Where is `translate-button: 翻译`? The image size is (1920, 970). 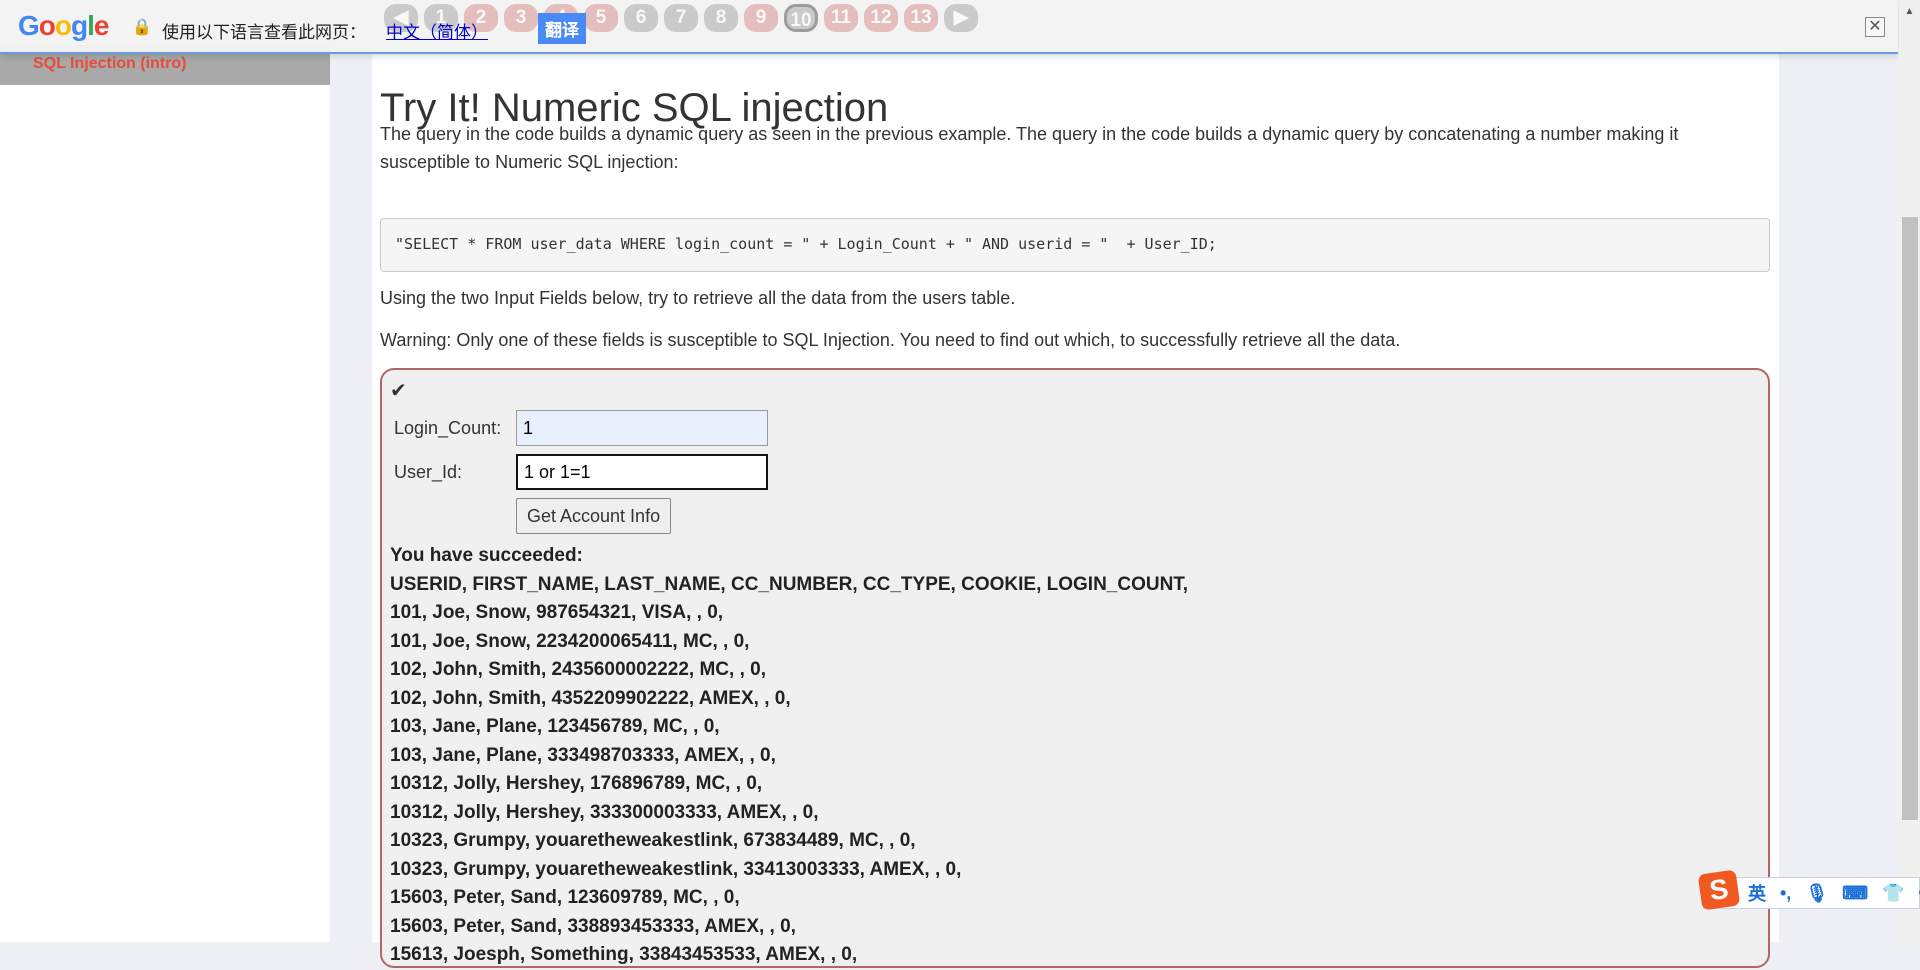
translate-button: 翻译 is located at coordinates (562, 28).